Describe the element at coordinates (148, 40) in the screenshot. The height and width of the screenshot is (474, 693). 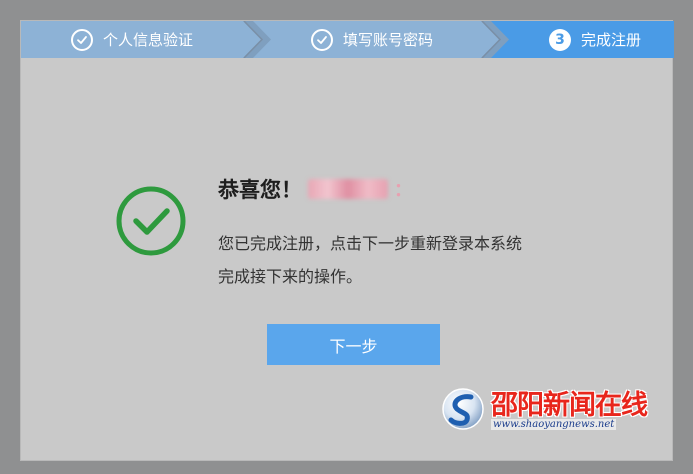
I see `step-label: 个人信息验证` at that location.